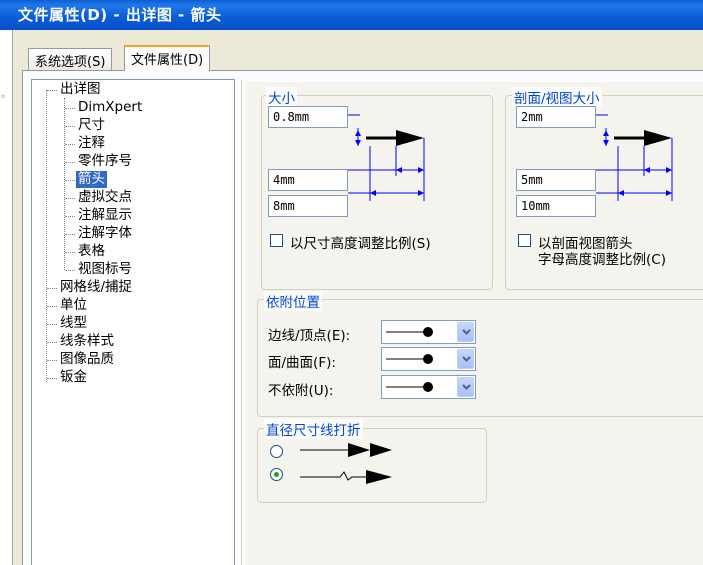 Image resolution: width=703 pixels, height=565 pixels. What do you see at coordinates (87, 359) in the screenshot?
I see `tree-item-image-quality: 图像品质` at bounding box center [87, 359].